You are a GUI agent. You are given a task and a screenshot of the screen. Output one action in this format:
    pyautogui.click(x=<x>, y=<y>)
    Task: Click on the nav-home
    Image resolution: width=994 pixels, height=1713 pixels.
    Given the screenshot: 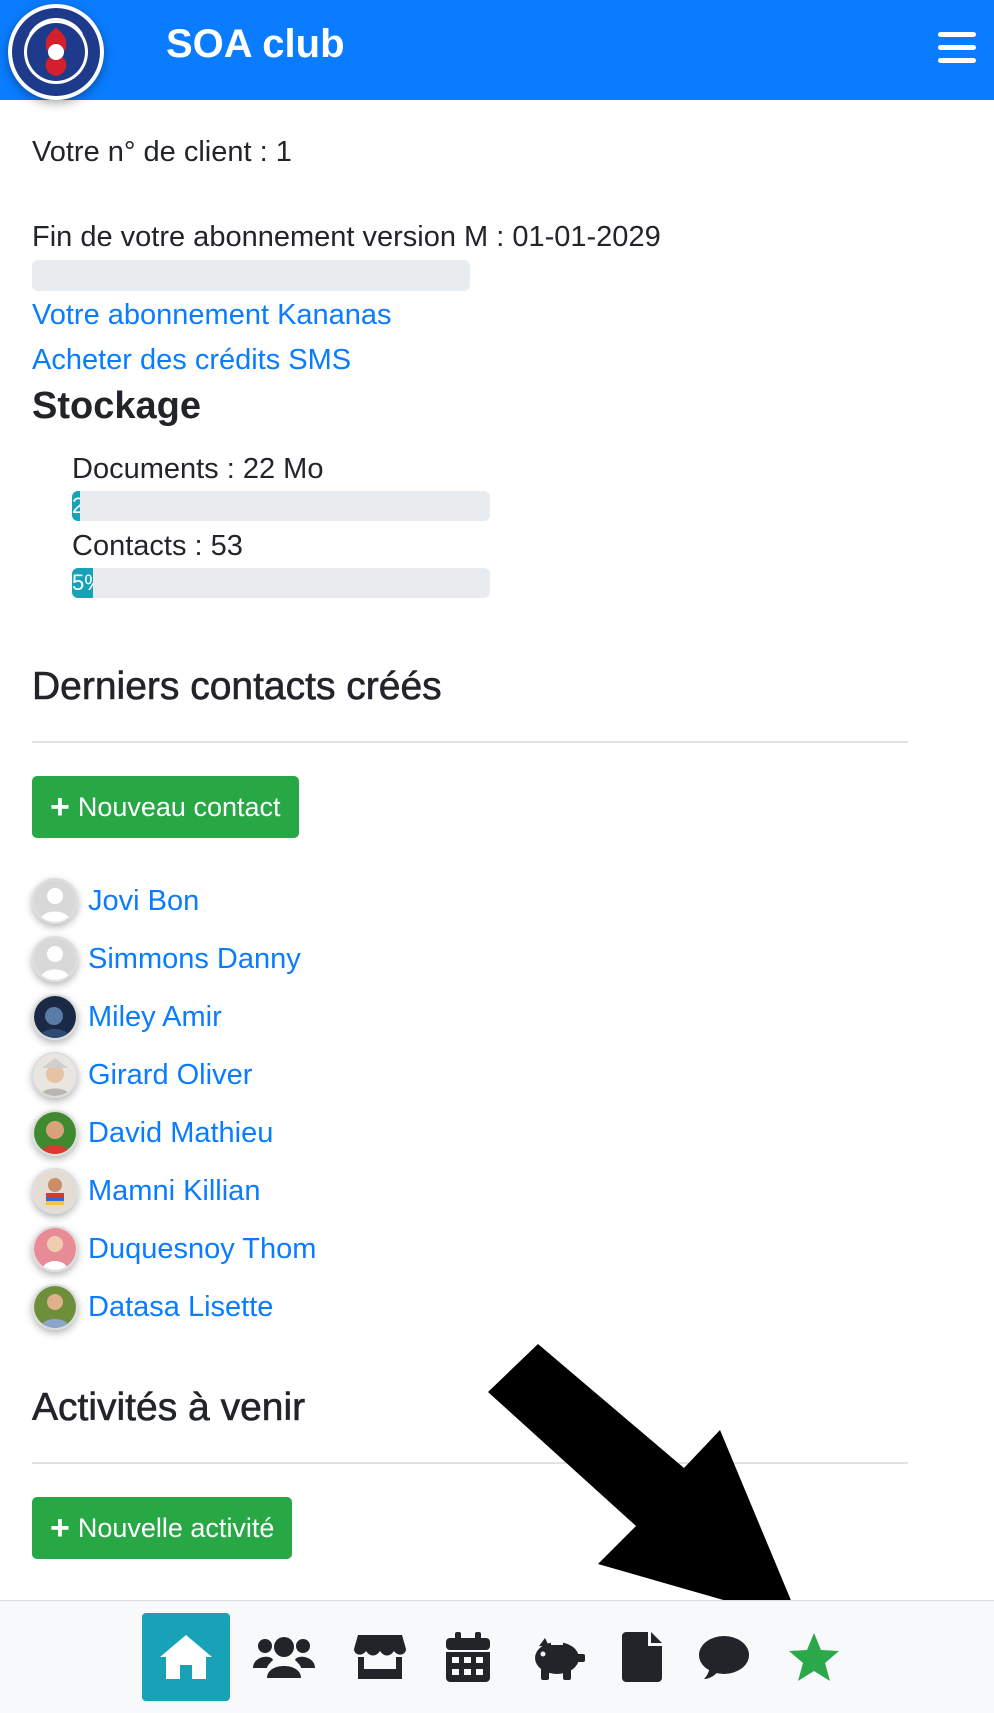 What is the action you would take?
    pyautogui.click(x=186, y=1657)
    